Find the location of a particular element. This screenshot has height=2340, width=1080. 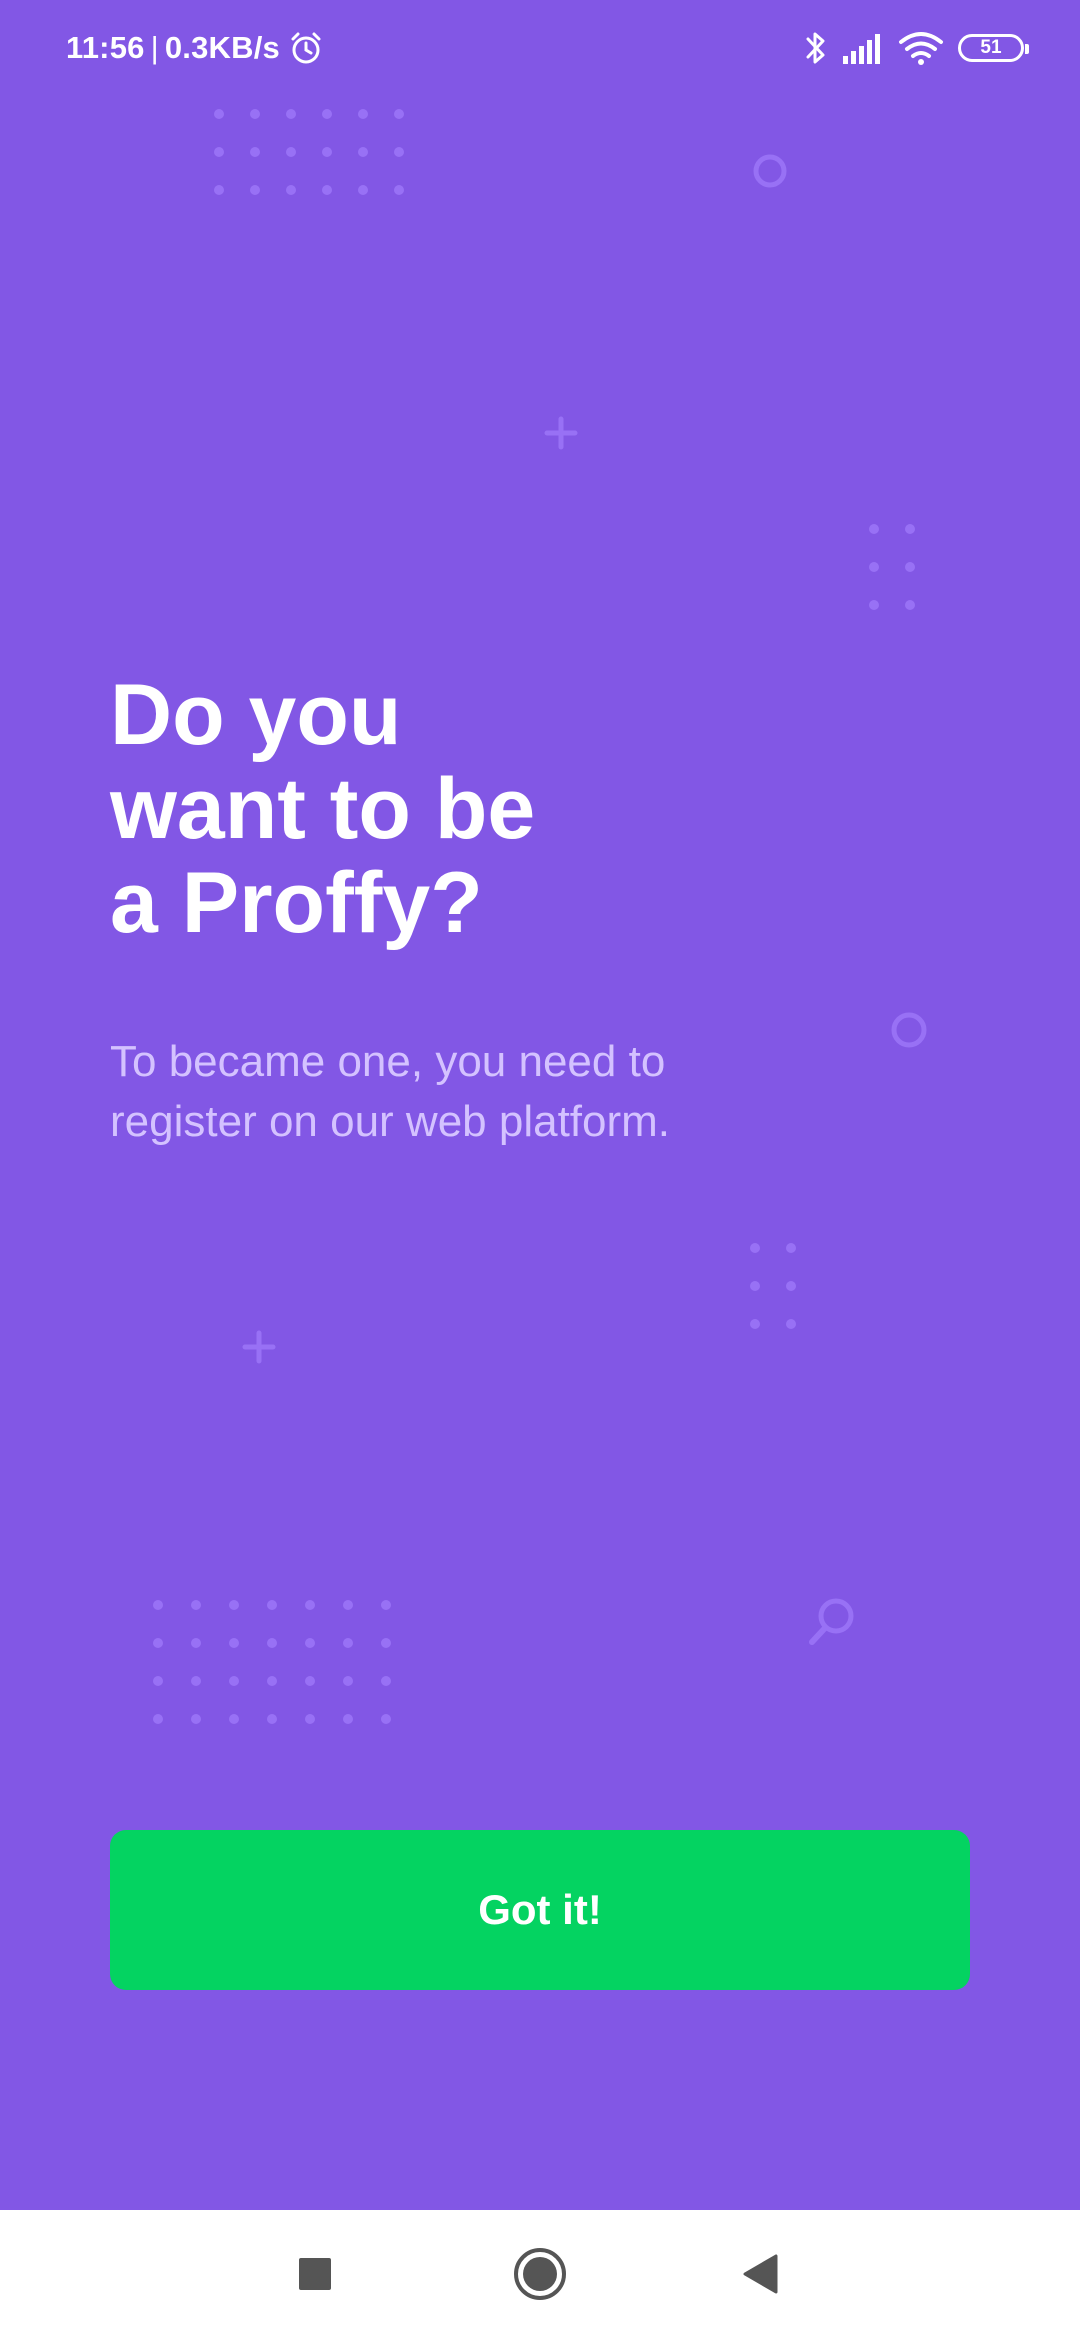

status-left: 11:56 | 0.3KB/s is located at coordinates (195, 48).